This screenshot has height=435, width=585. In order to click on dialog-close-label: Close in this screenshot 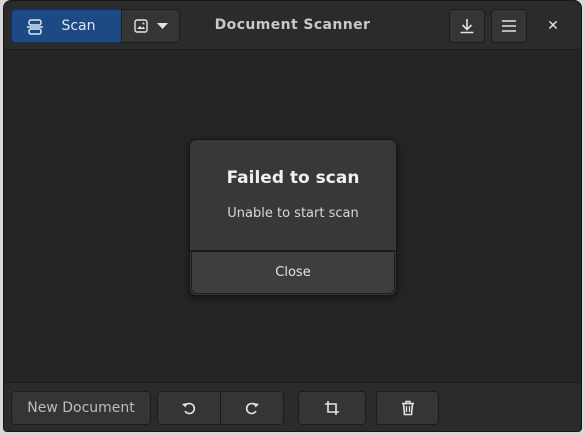, I will do `click(293, 272)`.